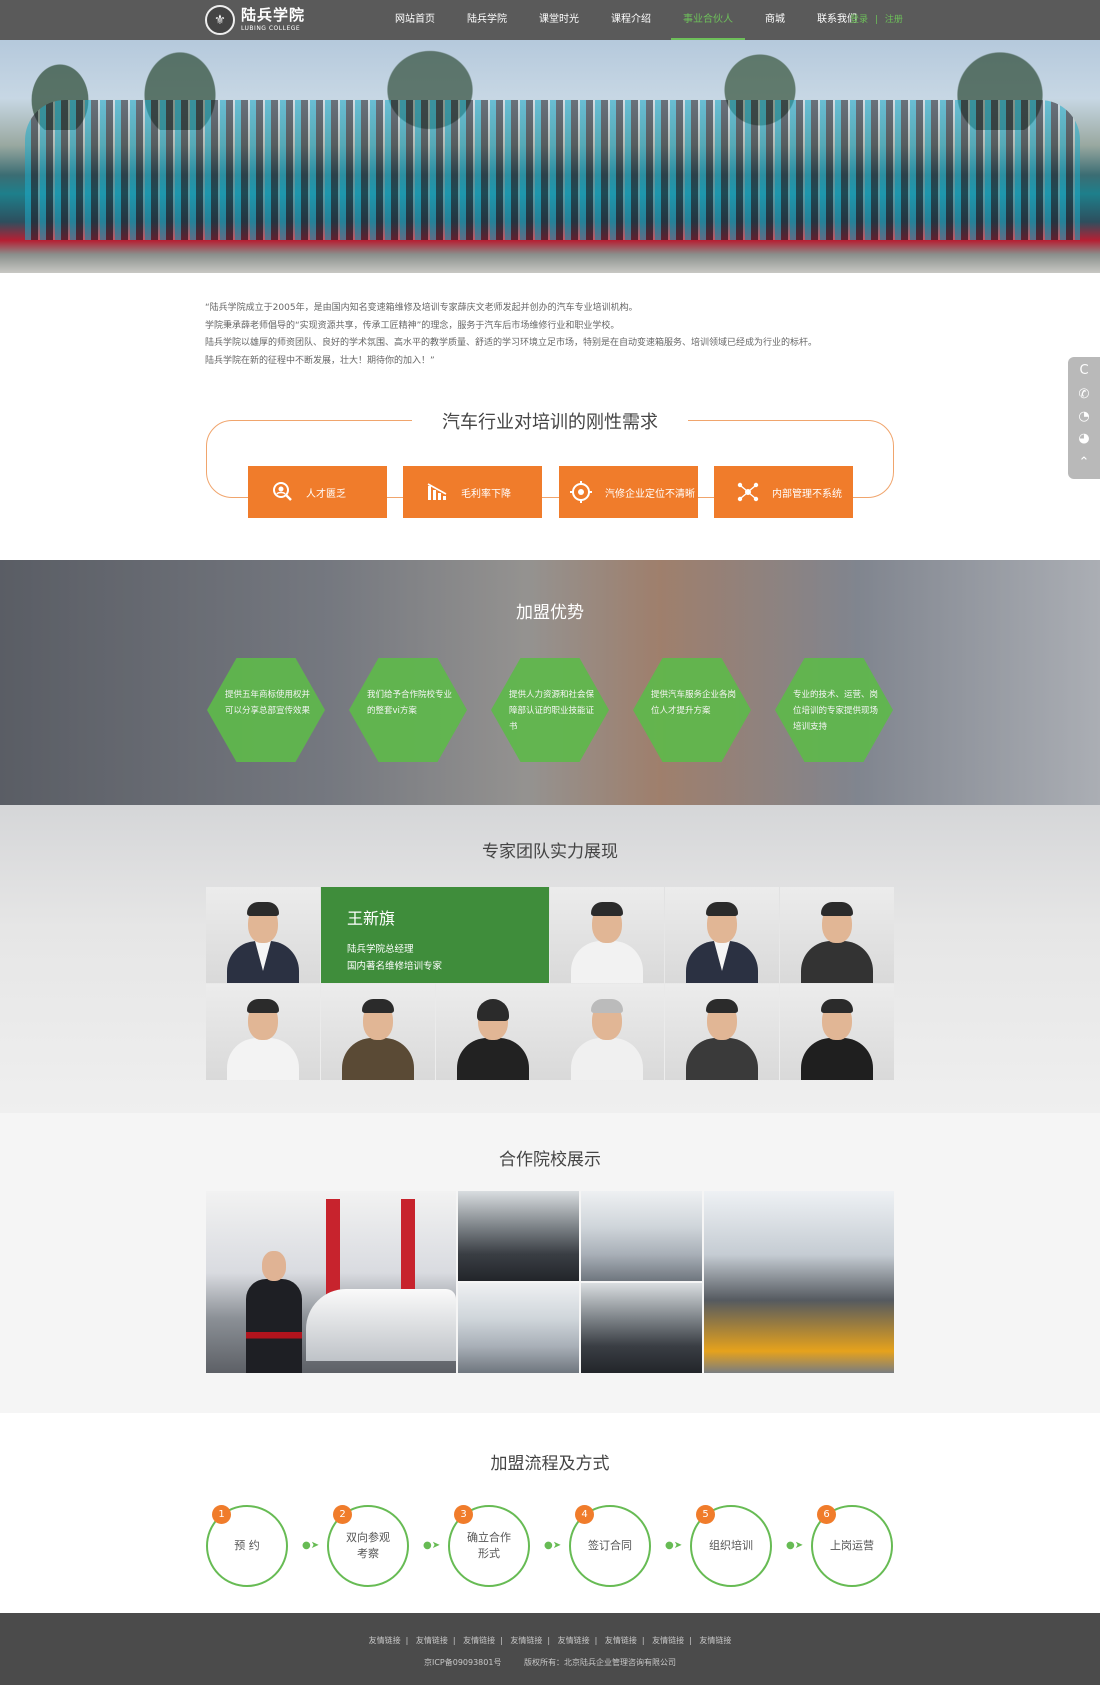 Image resolution: width=1100 pixels, height=1685 pixels. Describe the element at coordinates (705, 1514) in the screenshot. I see `step-number: 5` at that location.